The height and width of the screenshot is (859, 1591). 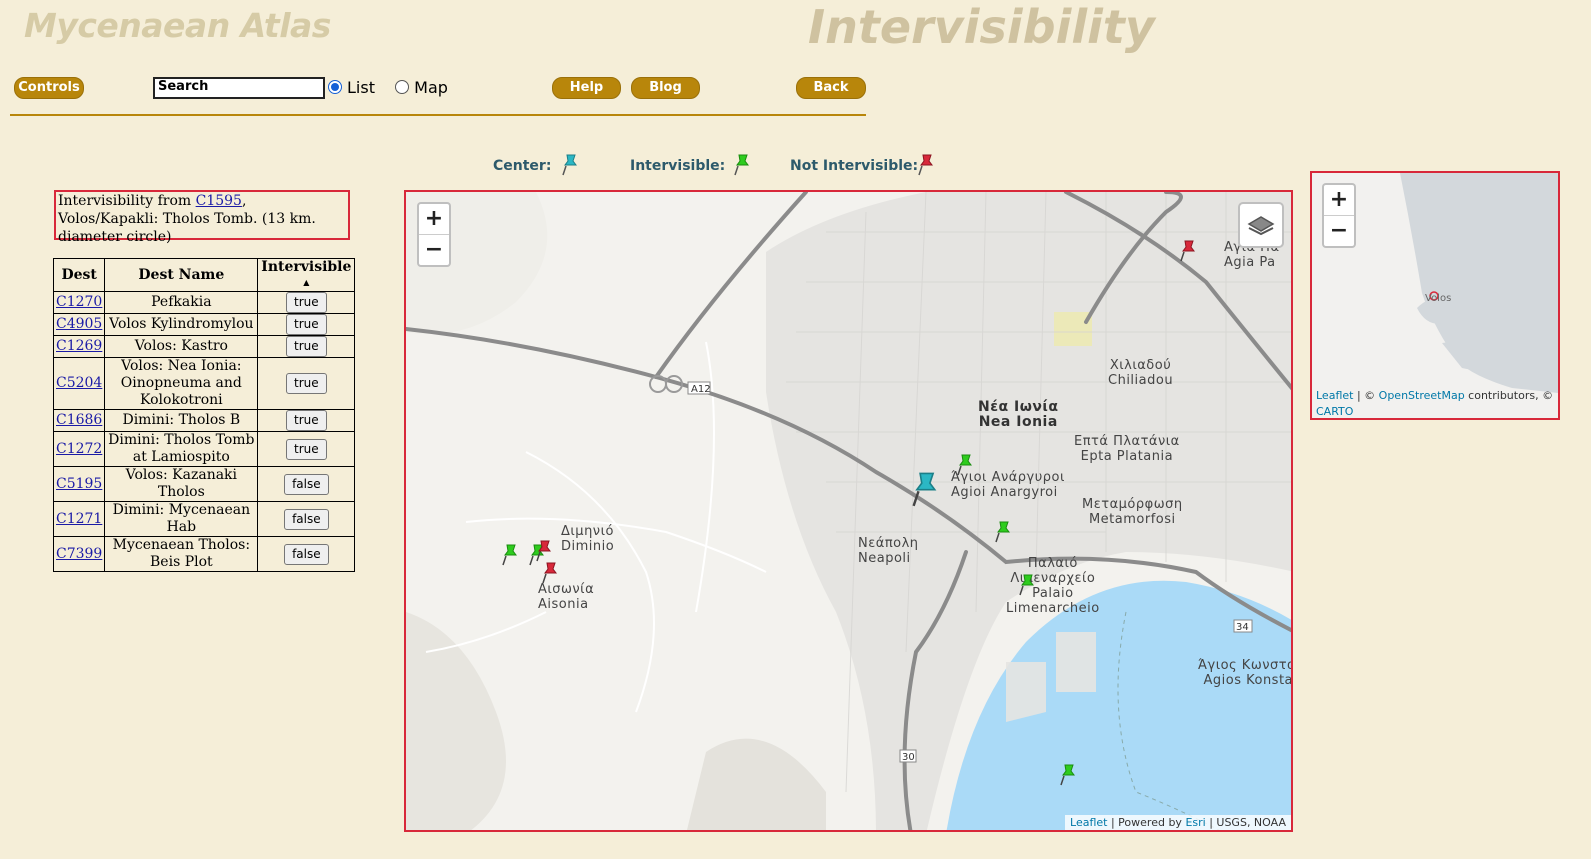 What do you see at coordinates (1422, 395) in the screenshot?
I see `osm-link: OpenStreetMap` at bounding box center [1422, 395].